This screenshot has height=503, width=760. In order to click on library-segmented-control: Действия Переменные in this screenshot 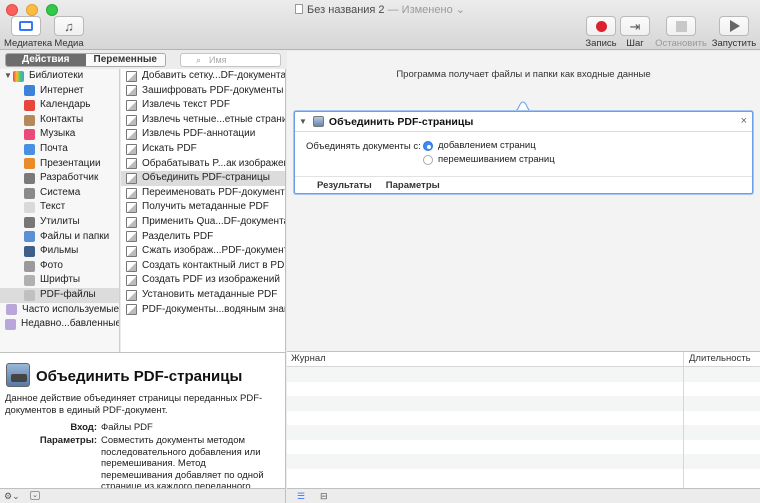, I will do `click(85, 60)`.